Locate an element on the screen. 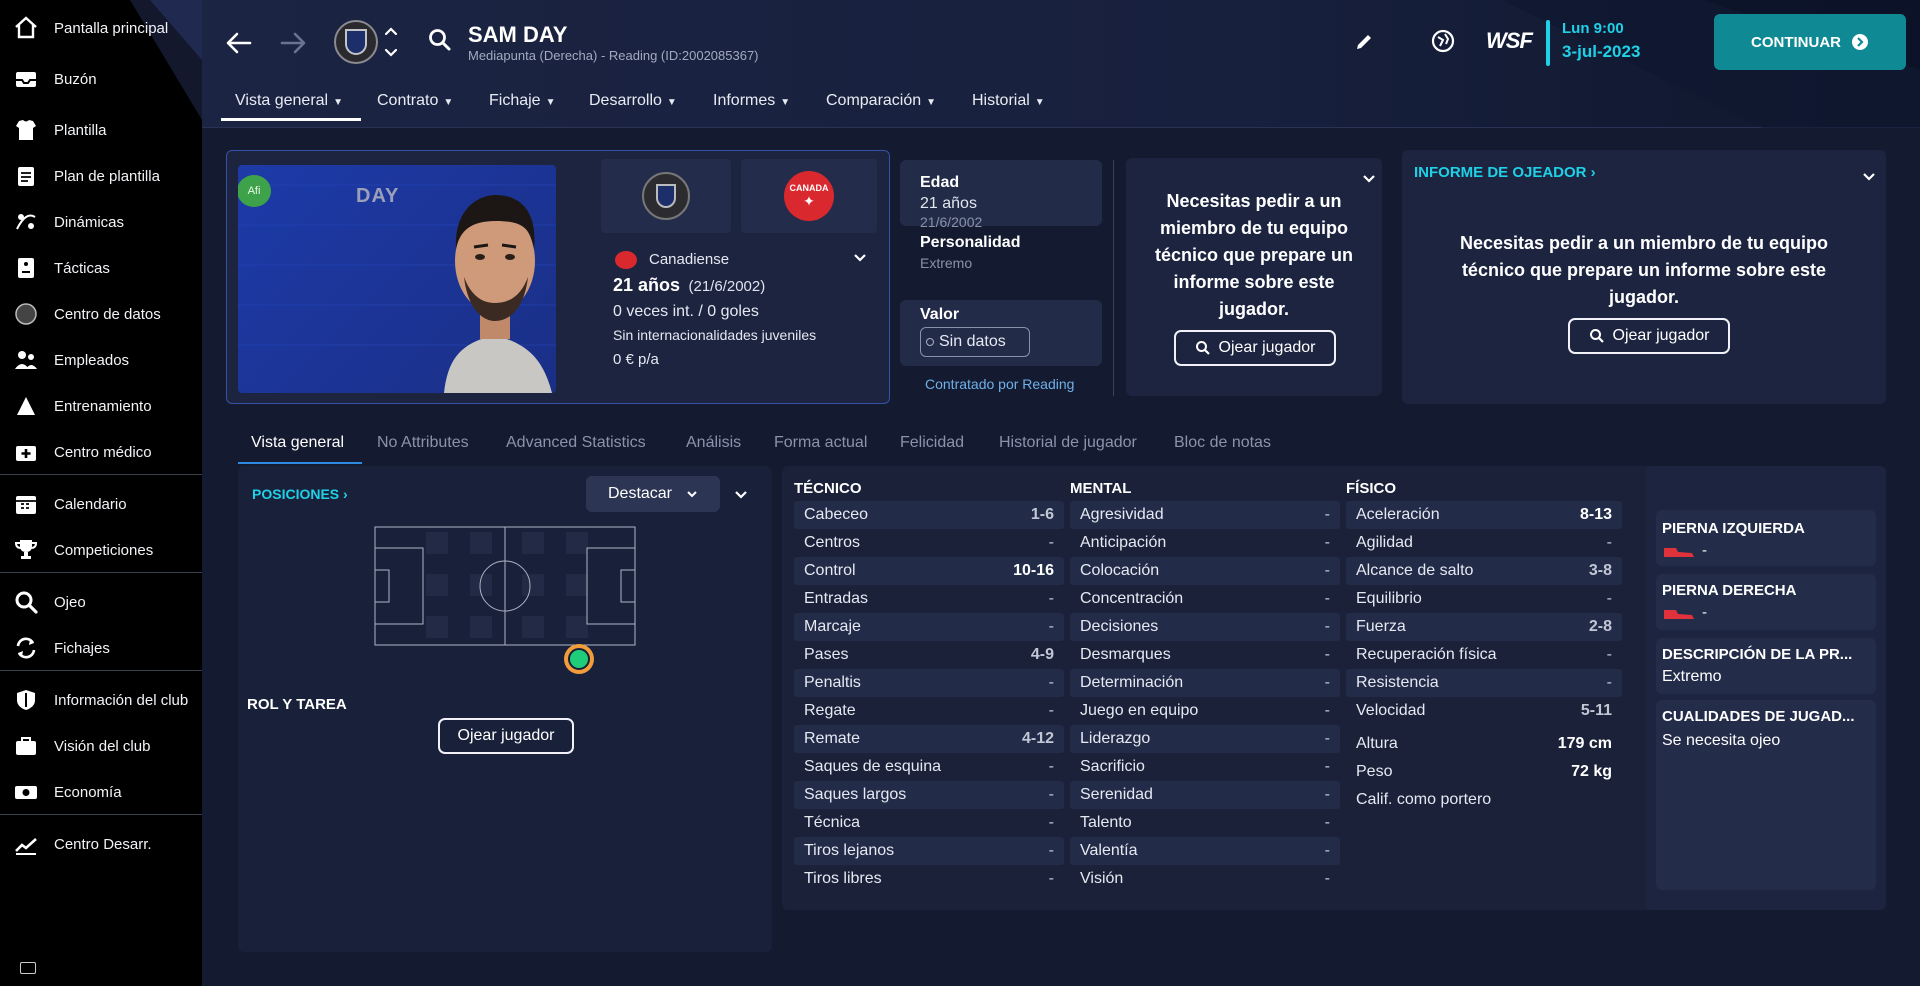 This screenshot has width=1920, height=986. attribute-row: Talento - is located at coordinates (1205, 823).